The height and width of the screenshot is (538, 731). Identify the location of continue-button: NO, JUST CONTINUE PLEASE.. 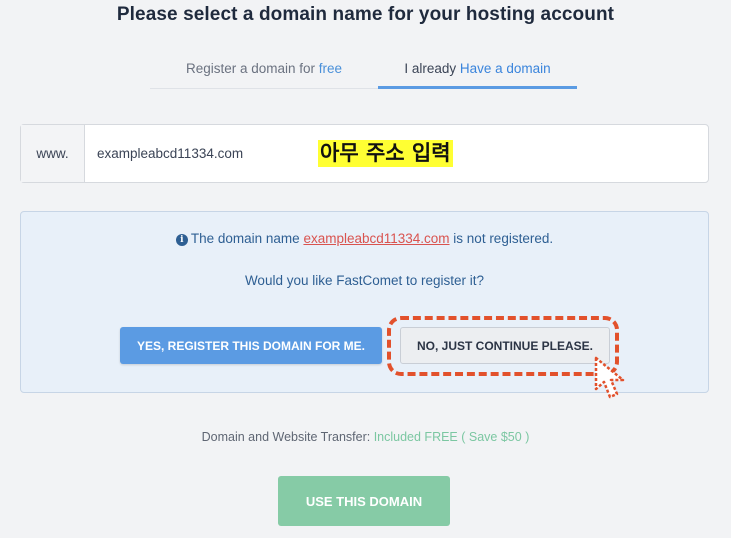
(505, 345).